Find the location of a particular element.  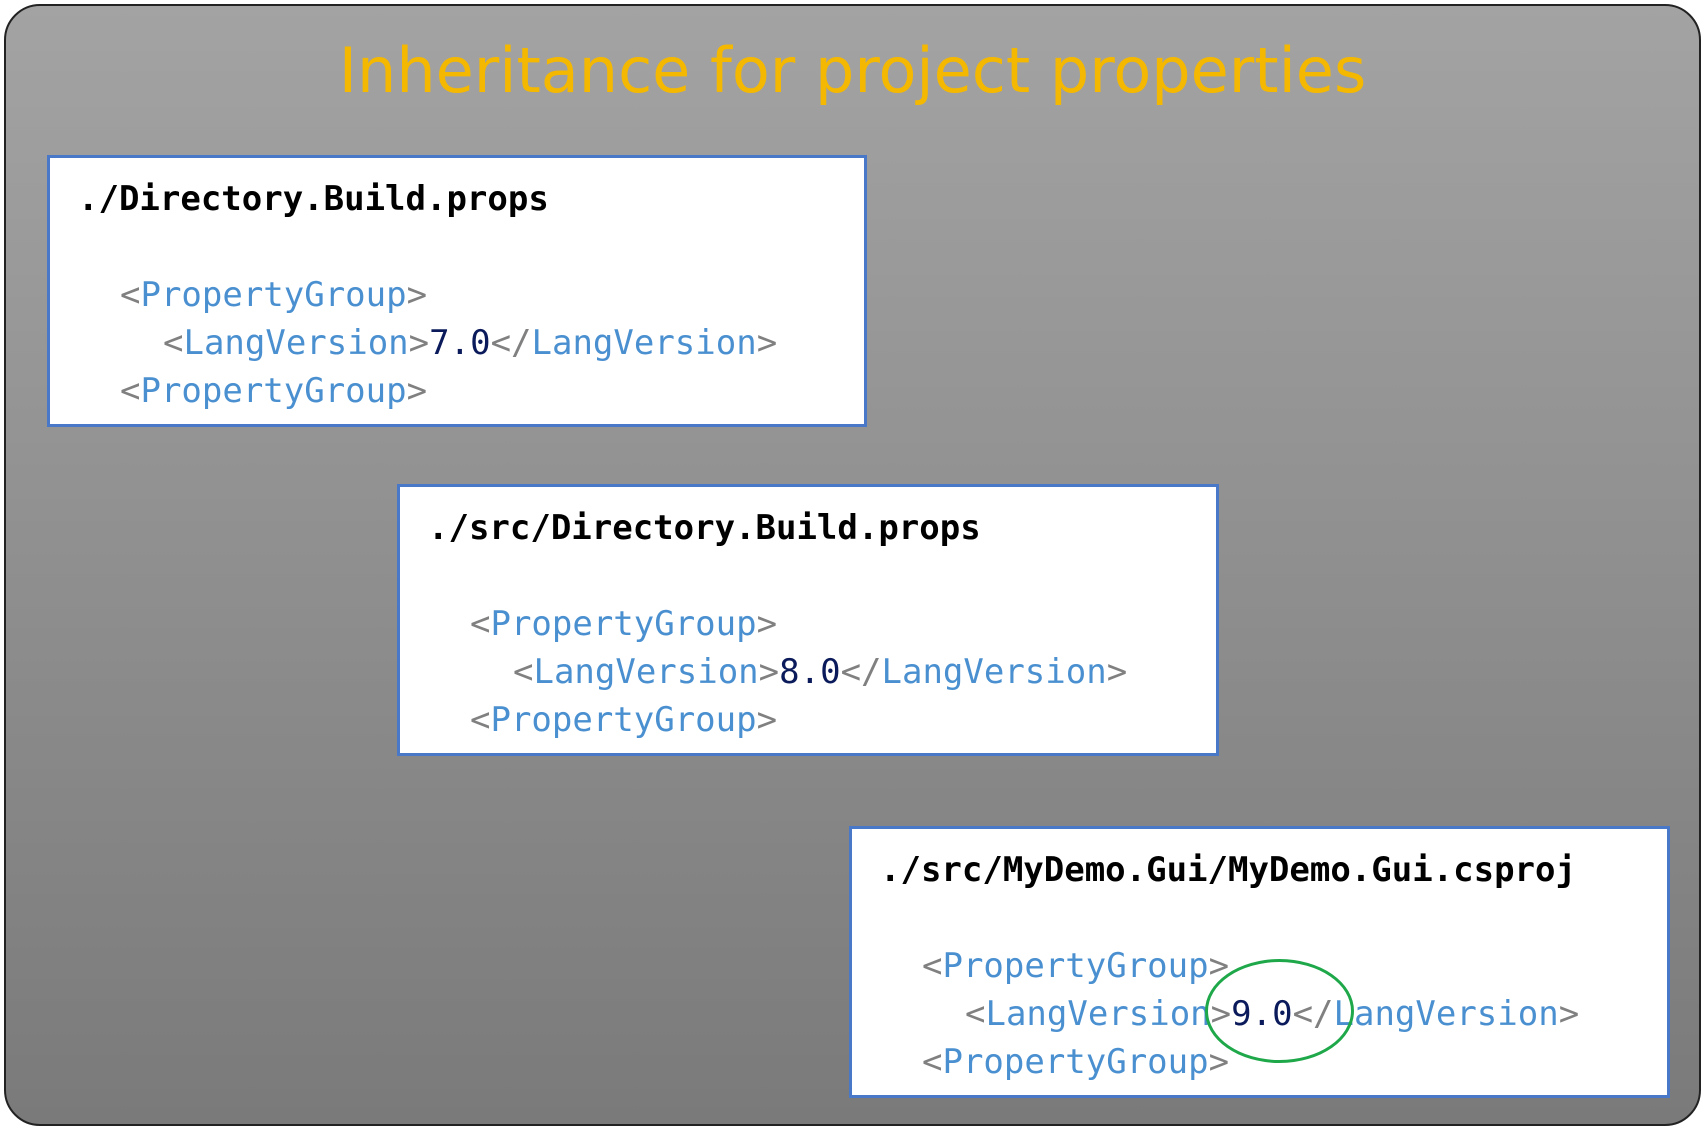

file-path: ./src/Directory.Build.props is located at coordinates (704, 528).